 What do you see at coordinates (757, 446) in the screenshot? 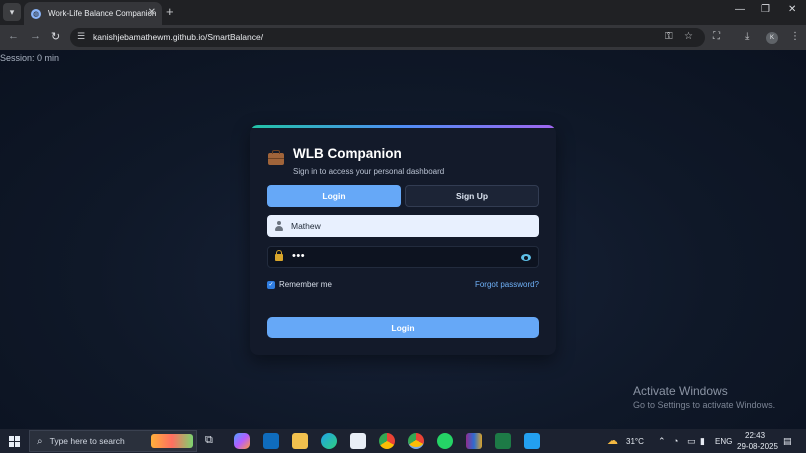
I see `clock-date: 29-08-2025` at bounding box center [757, 446].